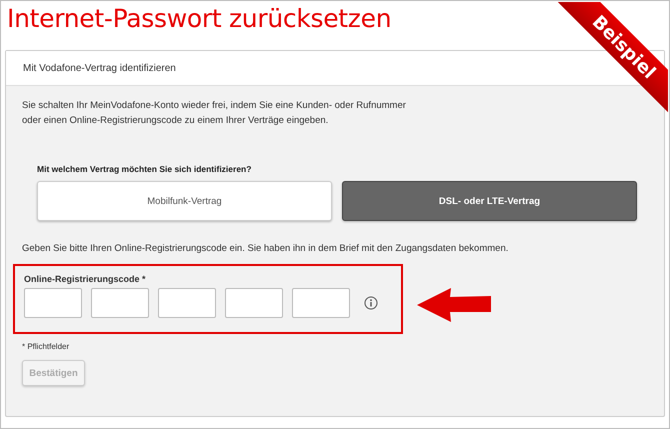 The image size is (670, 429). I want to click on arrow-icon, so click(455, 305).